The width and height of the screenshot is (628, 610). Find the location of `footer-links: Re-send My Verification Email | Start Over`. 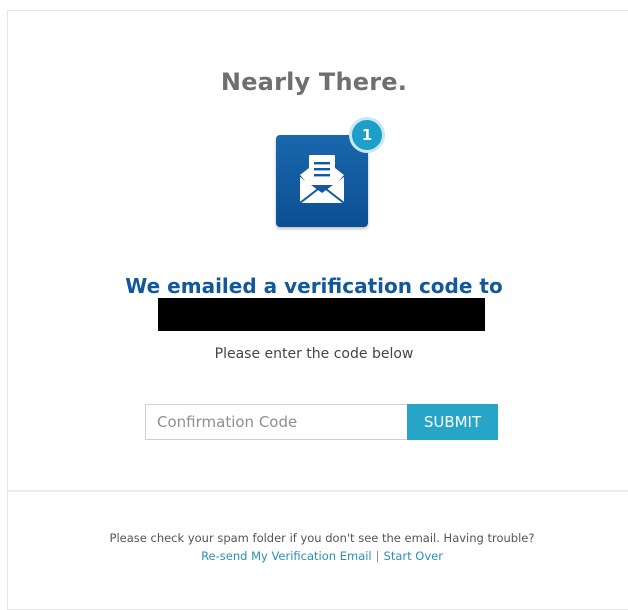

footer-links: Re-send My Verification Email | Start Over is located at coordinates (314, 556).